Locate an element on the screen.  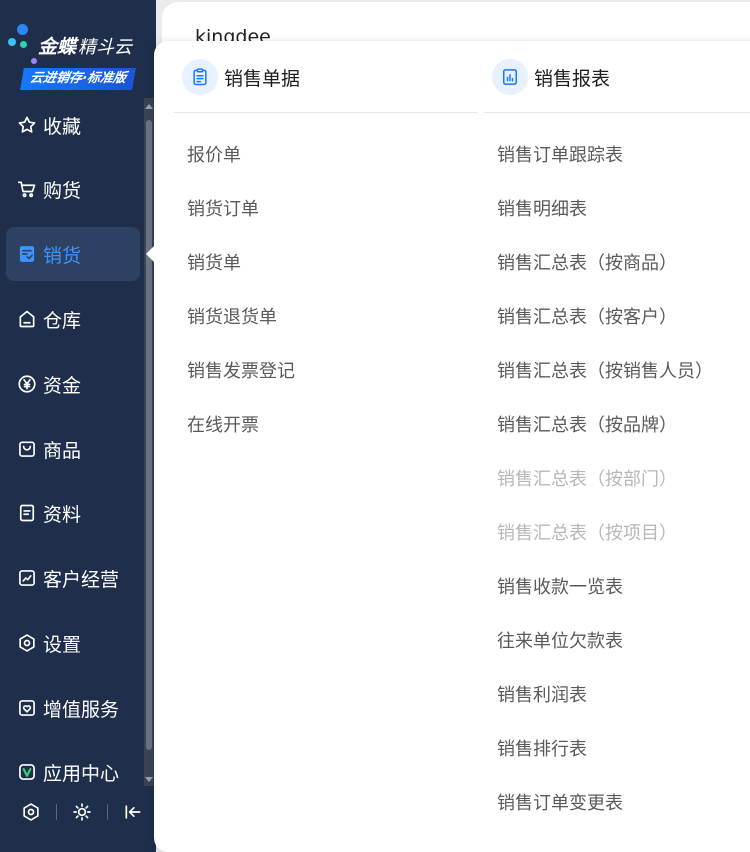
menu-item-summary-by-brand: 销售汇总表（按品牌） is located at coordinates (587, 426).